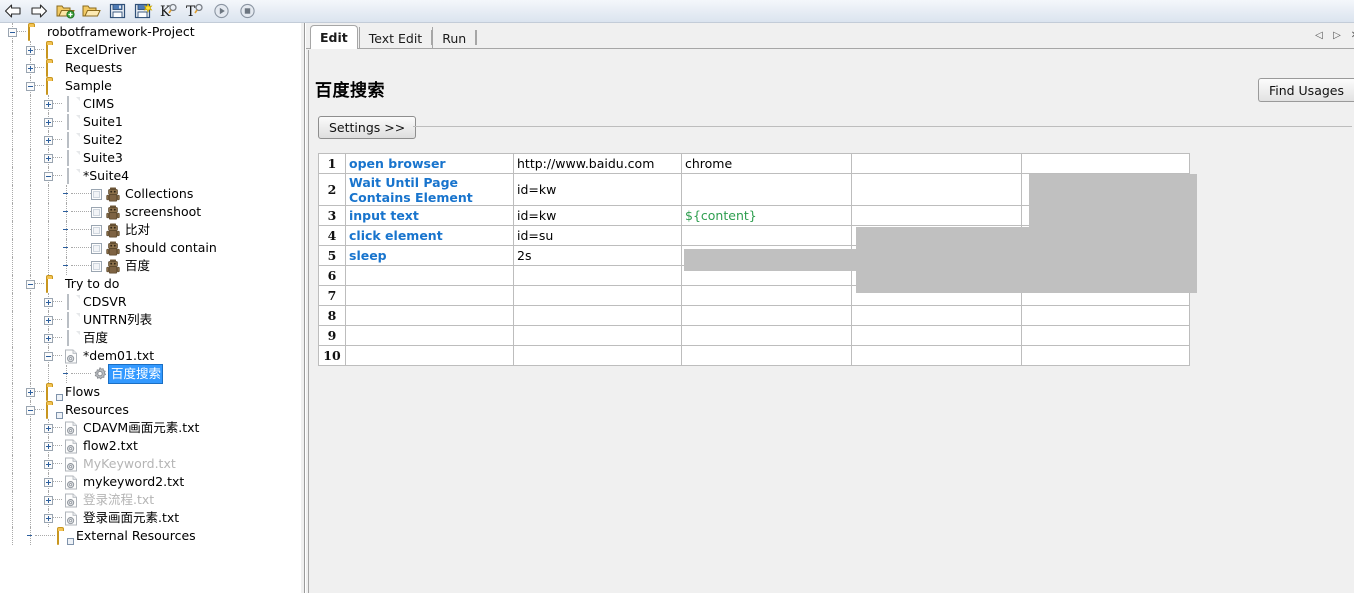  I want to click on table-row: 6, so click(754, 275).